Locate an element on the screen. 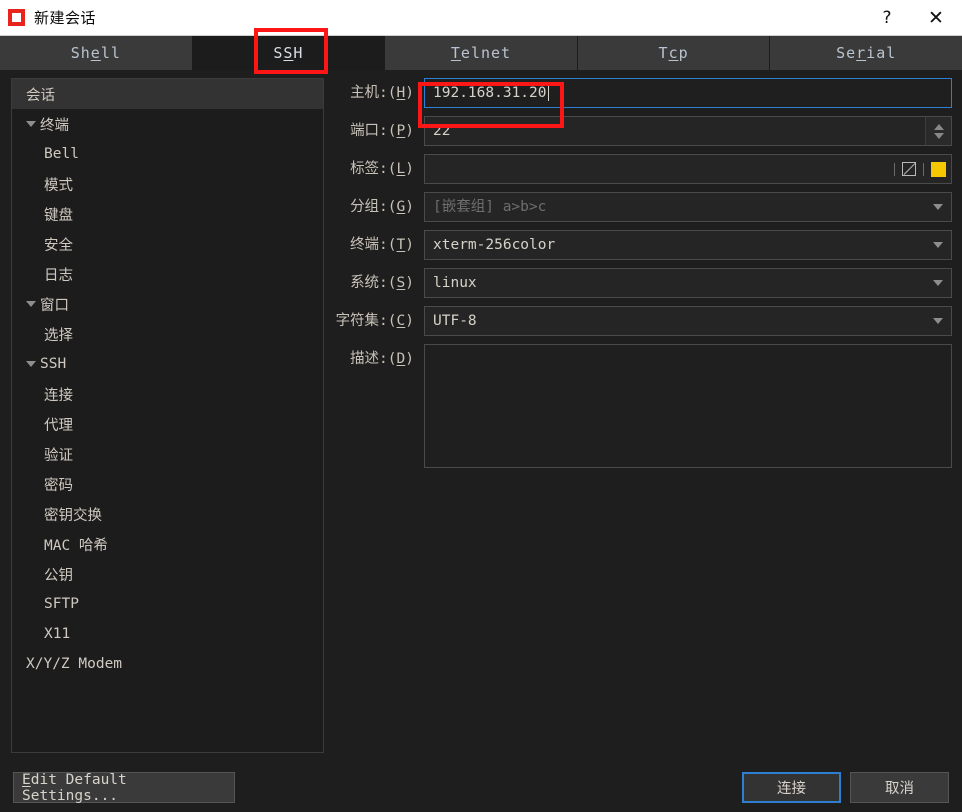 The width and height of the screenshot is (962, 812). protocol-tabs: Shell SSH Telnet Tcp Serial is located at coordinates (481, 53).